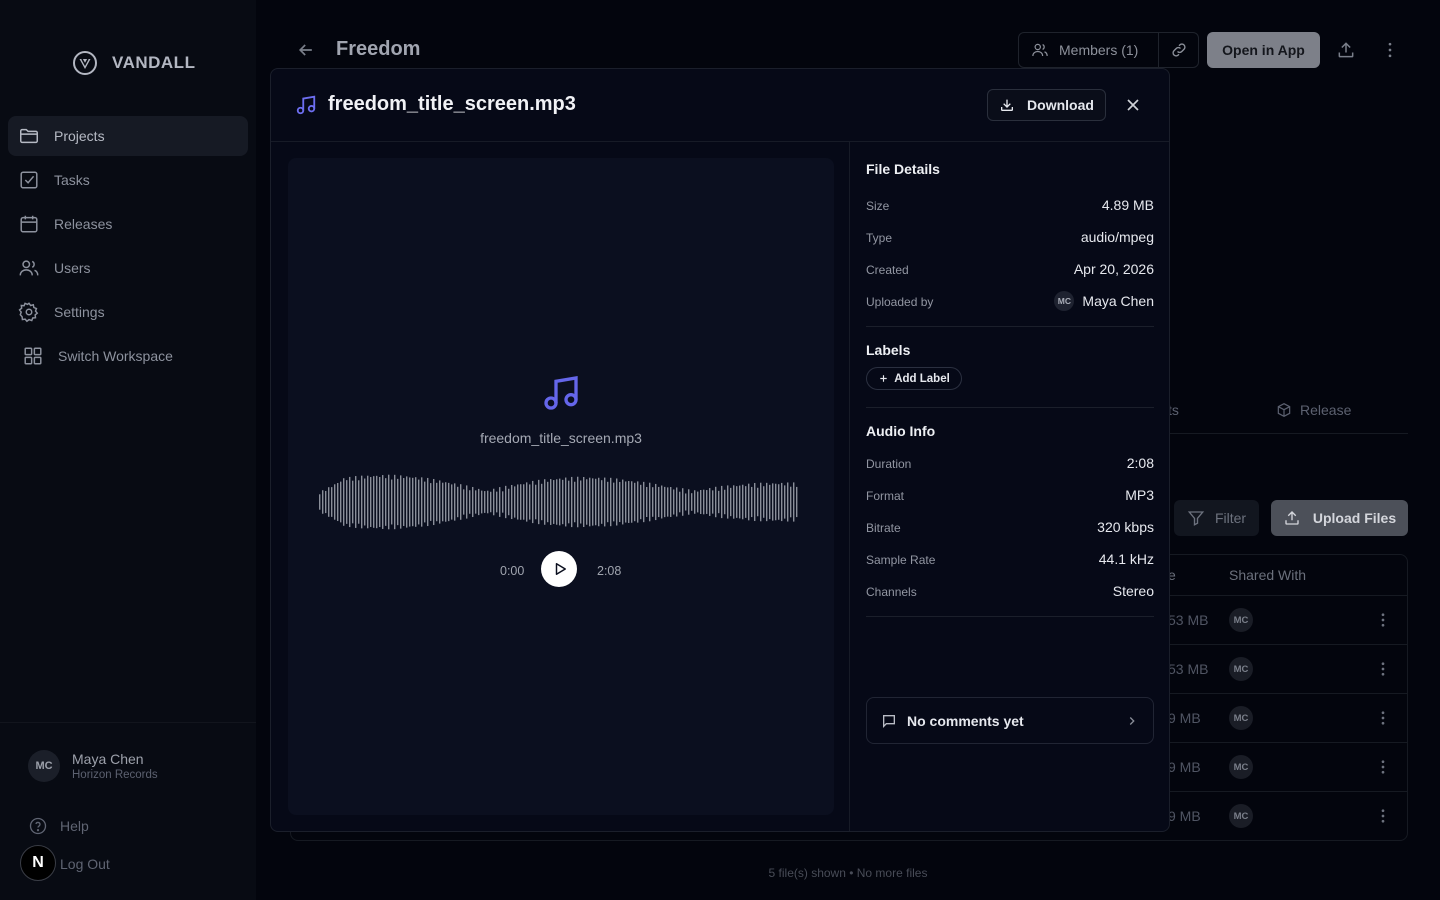  I want to click on filter-icon, so click(1196, 518).